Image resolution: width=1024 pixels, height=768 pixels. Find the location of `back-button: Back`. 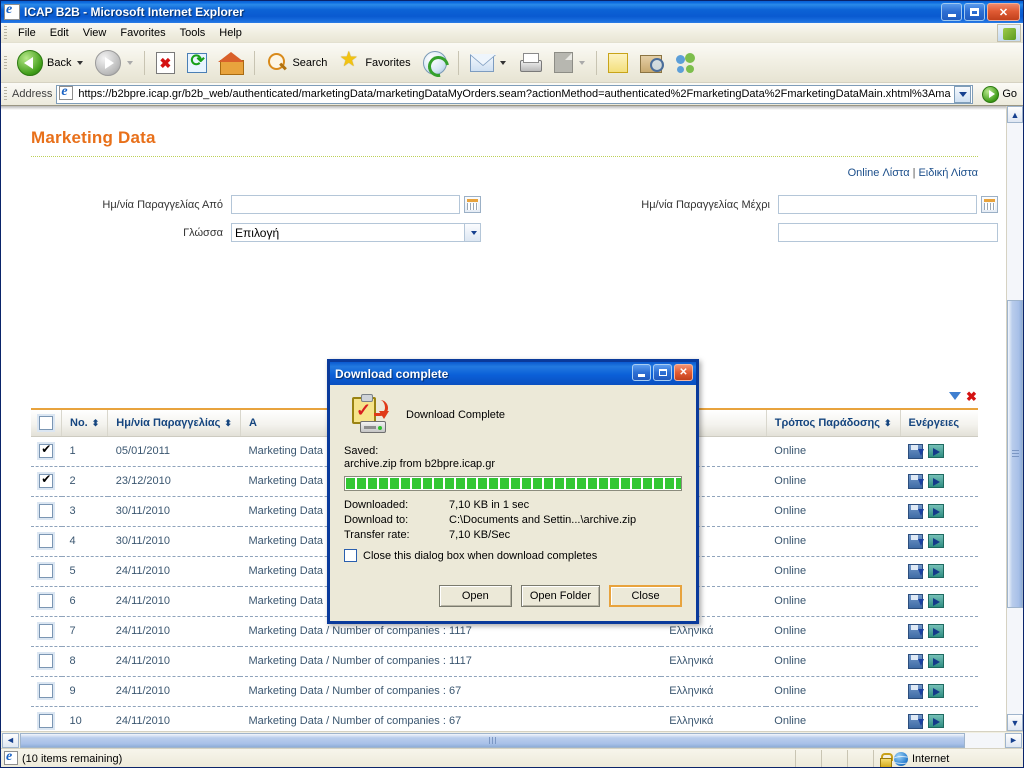

back-button: Back is located at coordinates (50, 63).